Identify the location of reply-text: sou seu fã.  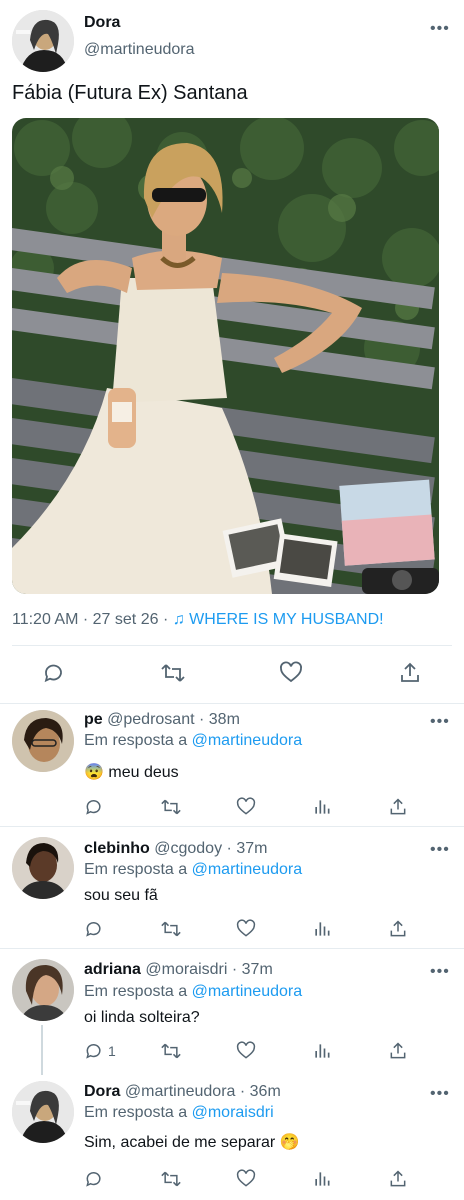
(121, 895).